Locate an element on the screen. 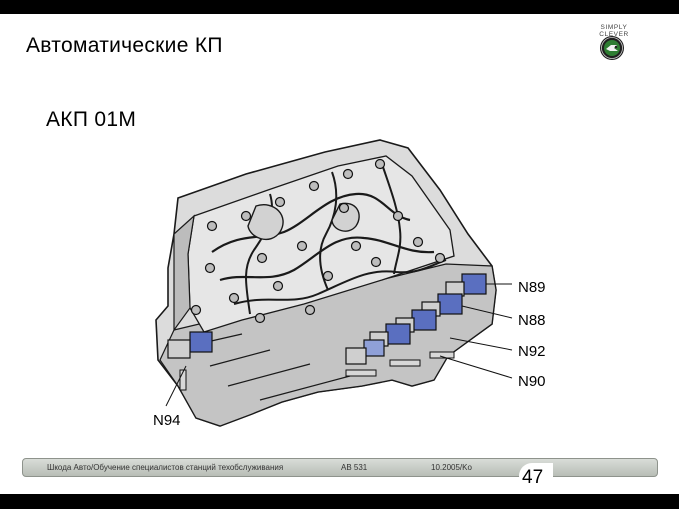 Image resolution: width=679 pixels, height=509 pixels. brand-logo: SIMPLY CLEVER is located at coordinates (614, 45).